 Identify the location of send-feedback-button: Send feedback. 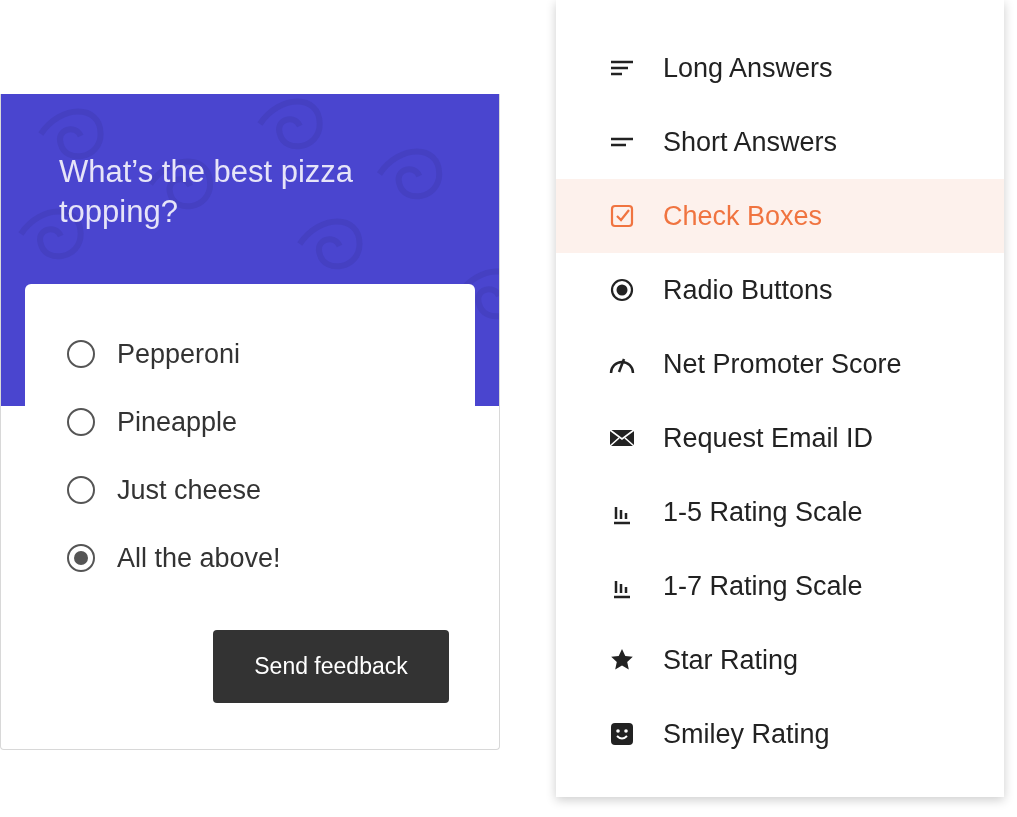
(331, 666).